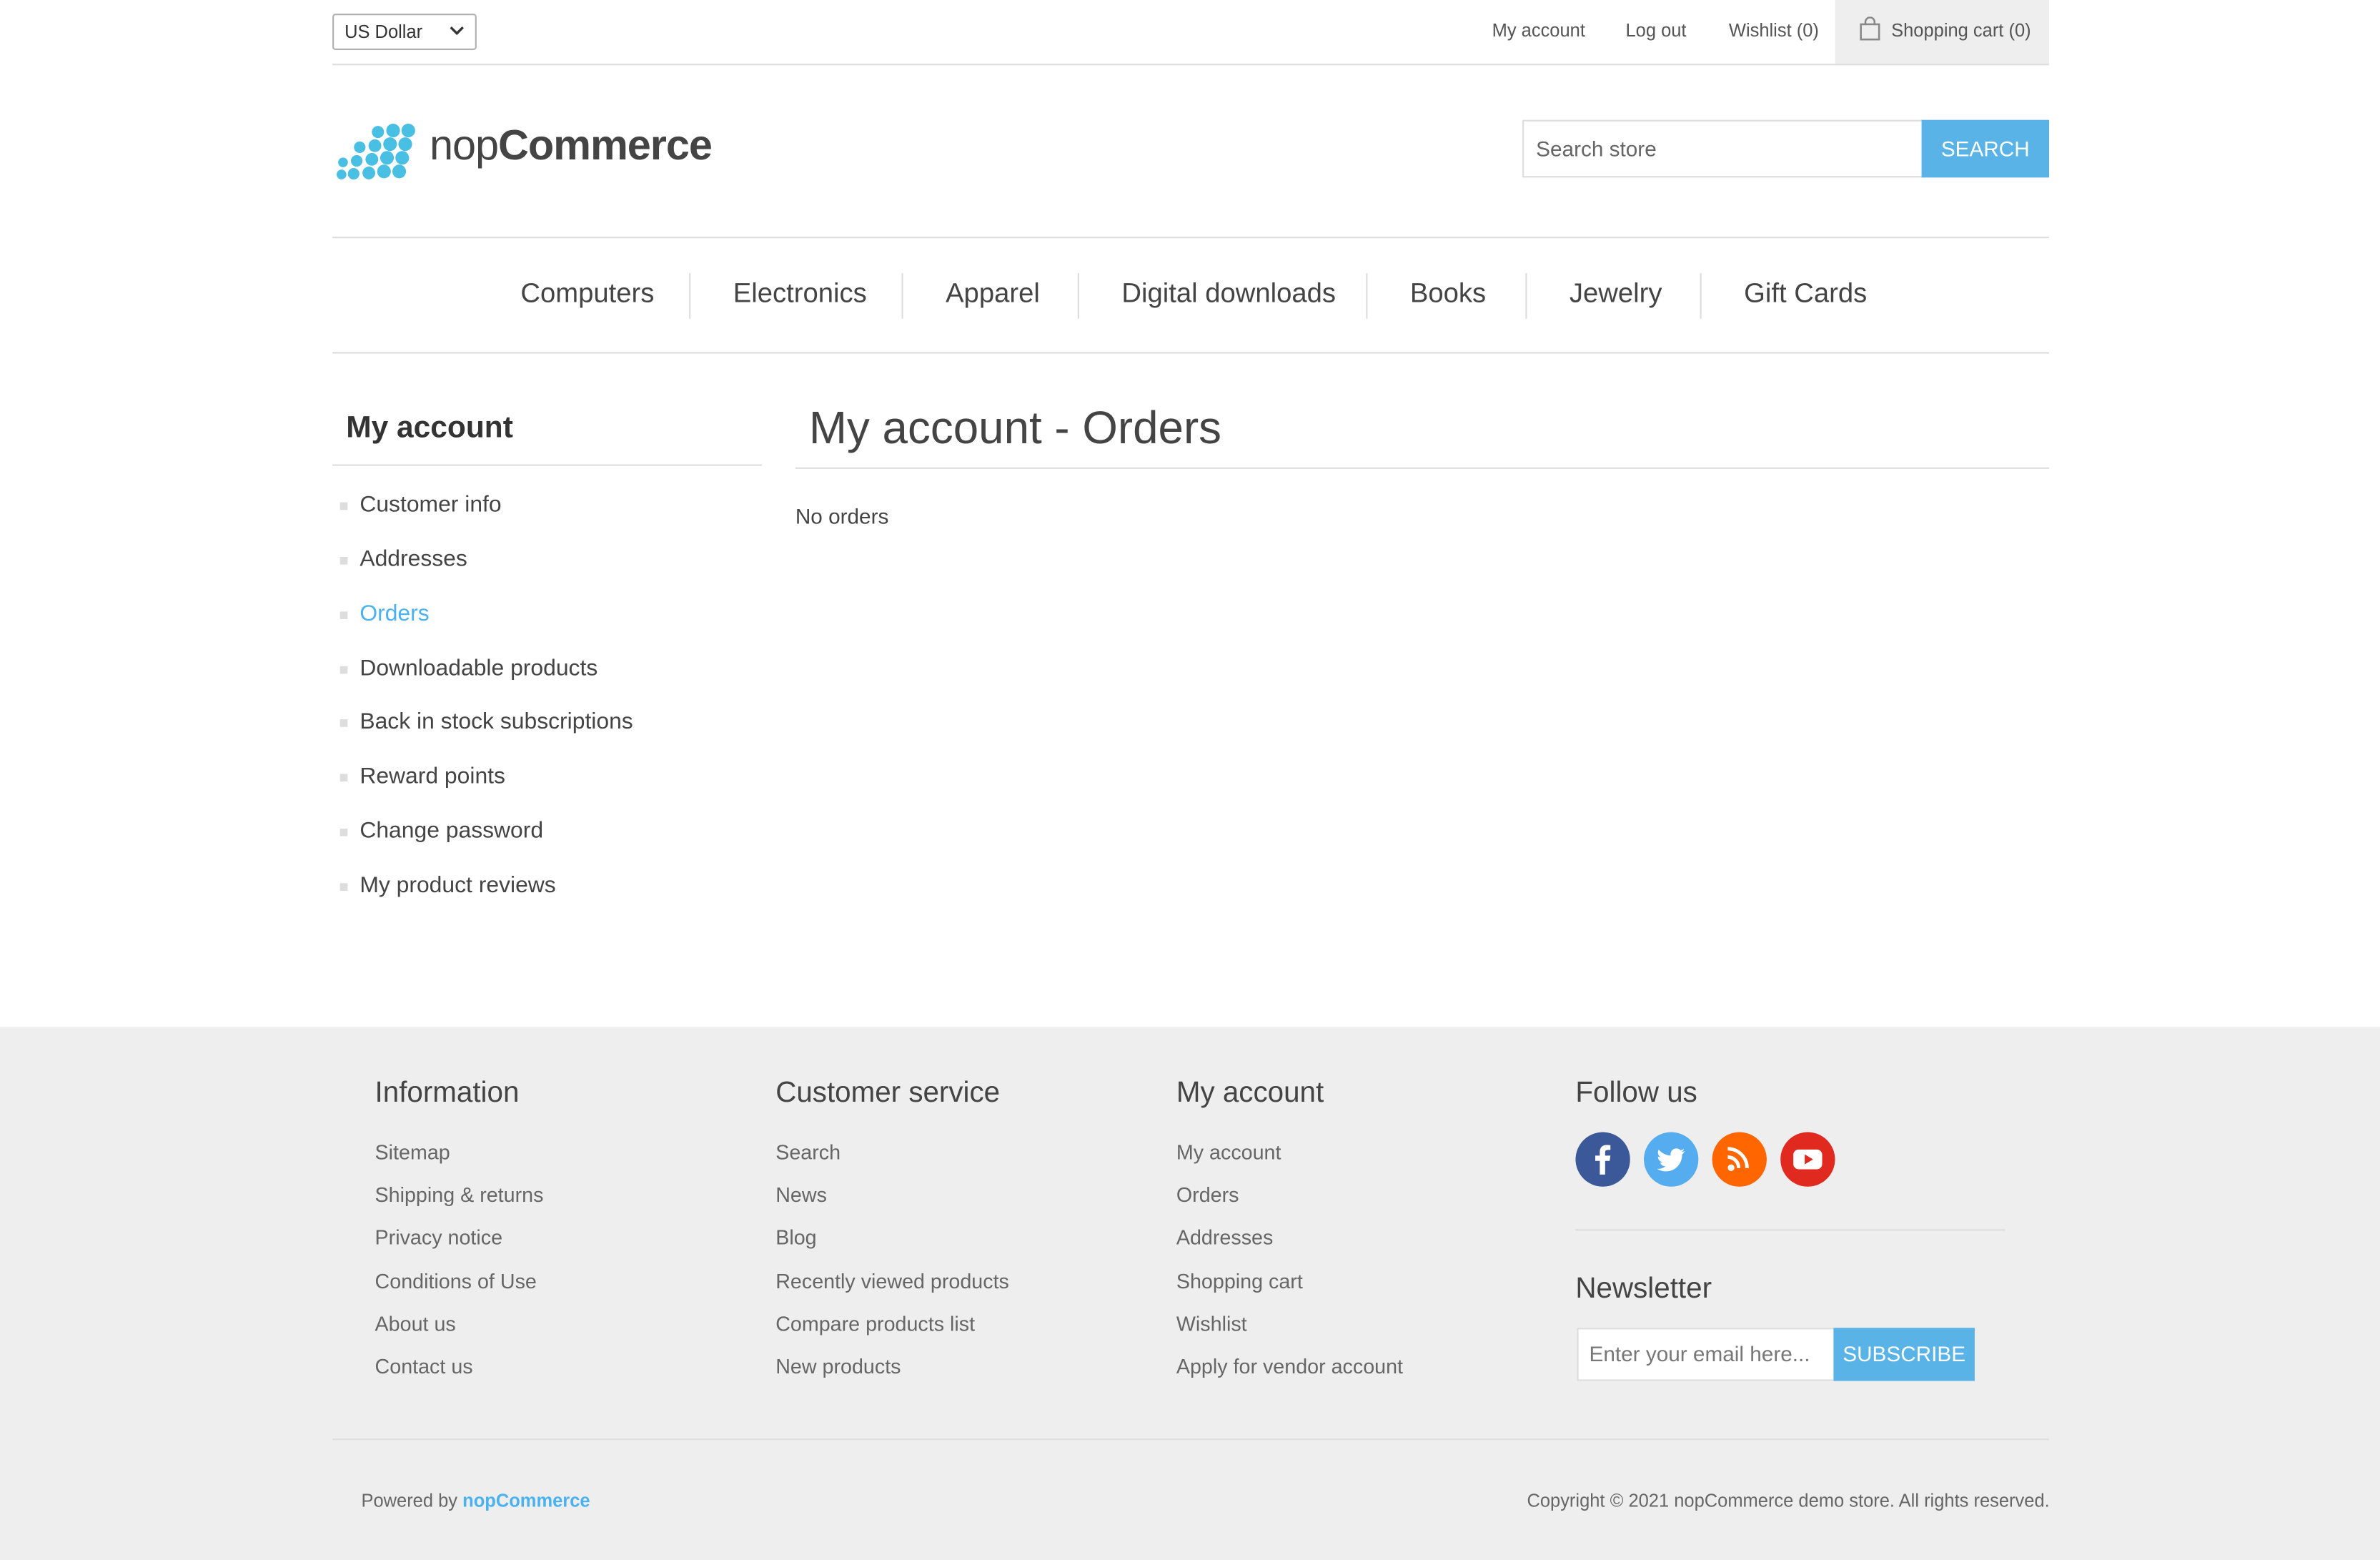 The width and height of the screenshot is (2380, 1560). Describe the element at coordinates (1224, 1237) in the screenshot. I see `footer-link-addresses: Addresses` at that location.